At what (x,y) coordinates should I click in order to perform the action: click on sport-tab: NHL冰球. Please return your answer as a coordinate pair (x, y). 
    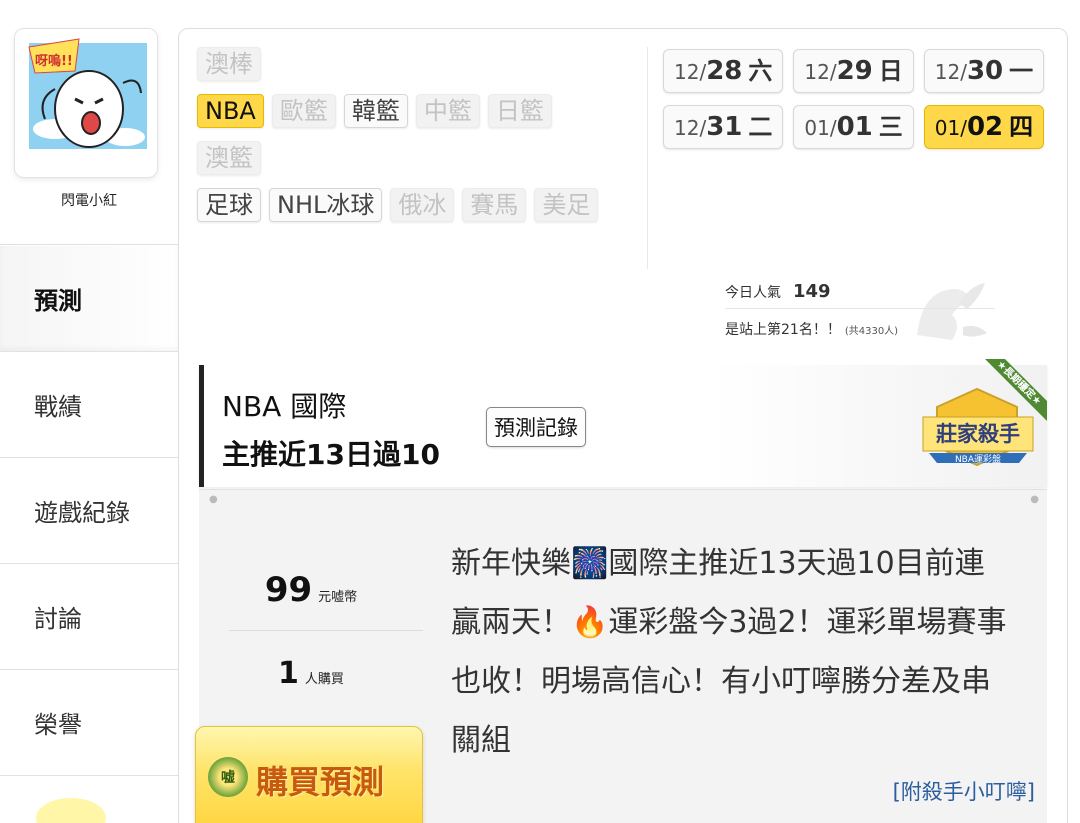
    Looking at the image, I should click on (326, 205).